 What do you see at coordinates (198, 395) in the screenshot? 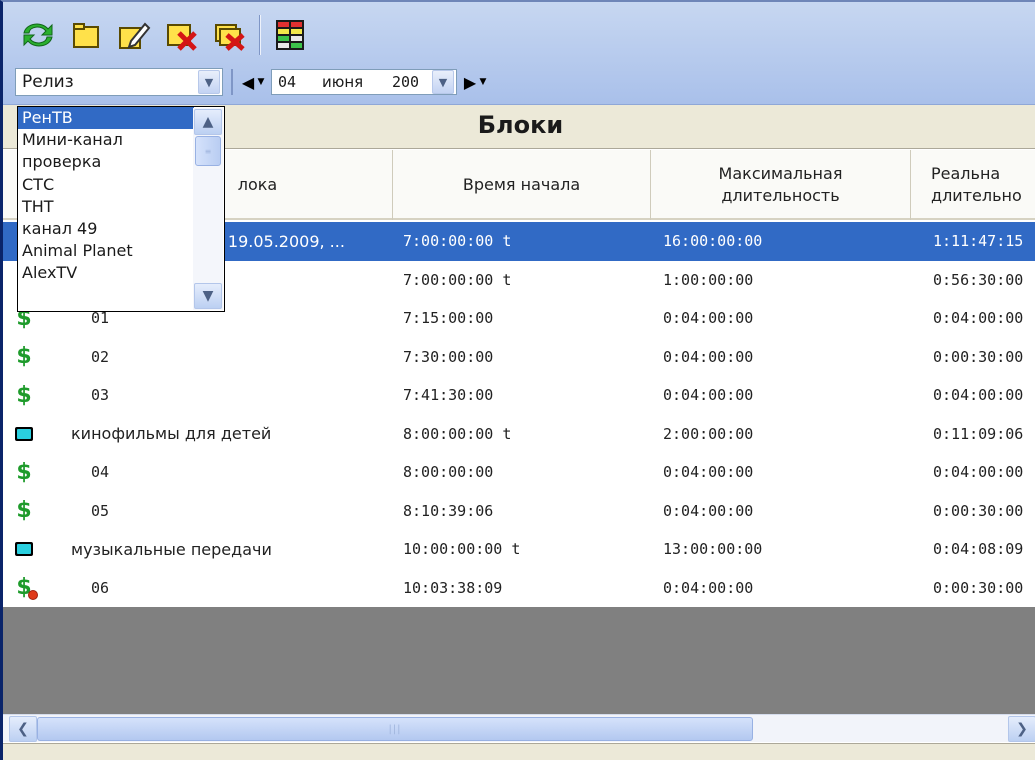
I see `cell-name: $03` at bounding box center [198, 395].